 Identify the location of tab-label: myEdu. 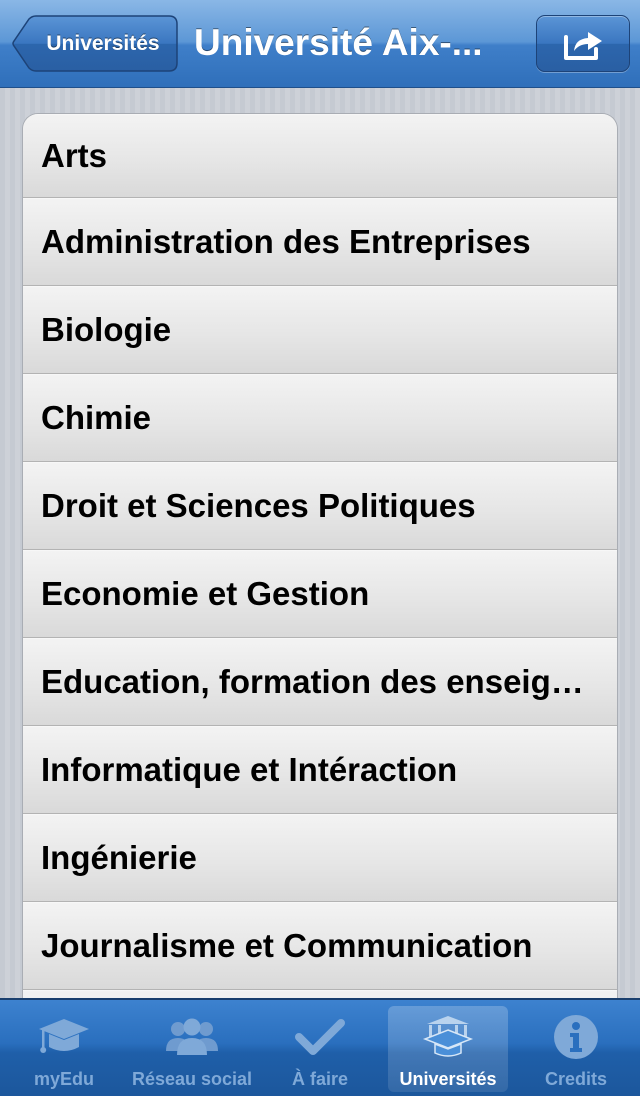
(63, 1079).